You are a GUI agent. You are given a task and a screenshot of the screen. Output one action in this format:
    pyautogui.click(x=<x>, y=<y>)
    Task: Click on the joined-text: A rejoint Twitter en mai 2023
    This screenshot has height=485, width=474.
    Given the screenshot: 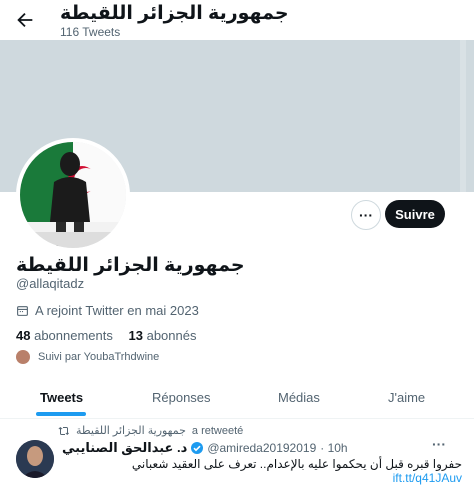 What is the action you would take?
    pyautogui.click(x=117, y=310)
    